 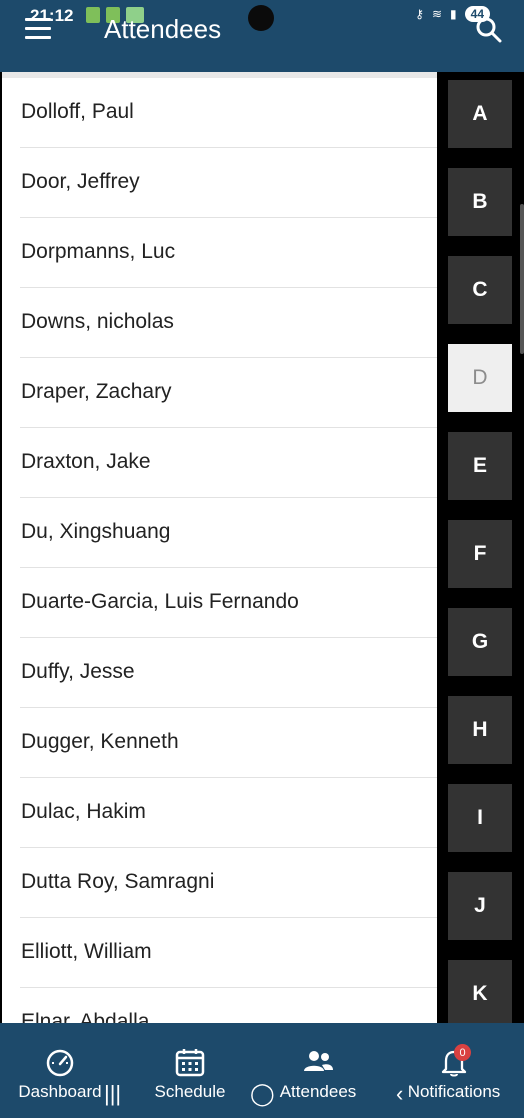 I want to click on attendee-name: Draxton, Jake, so click(x=86, y=461).